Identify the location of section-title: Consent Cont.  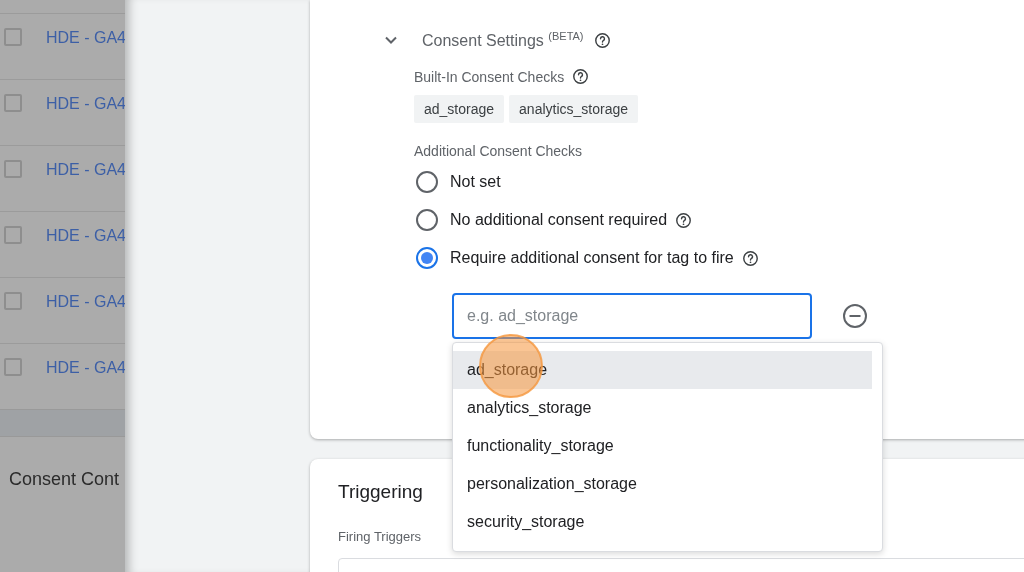
(65, 479).